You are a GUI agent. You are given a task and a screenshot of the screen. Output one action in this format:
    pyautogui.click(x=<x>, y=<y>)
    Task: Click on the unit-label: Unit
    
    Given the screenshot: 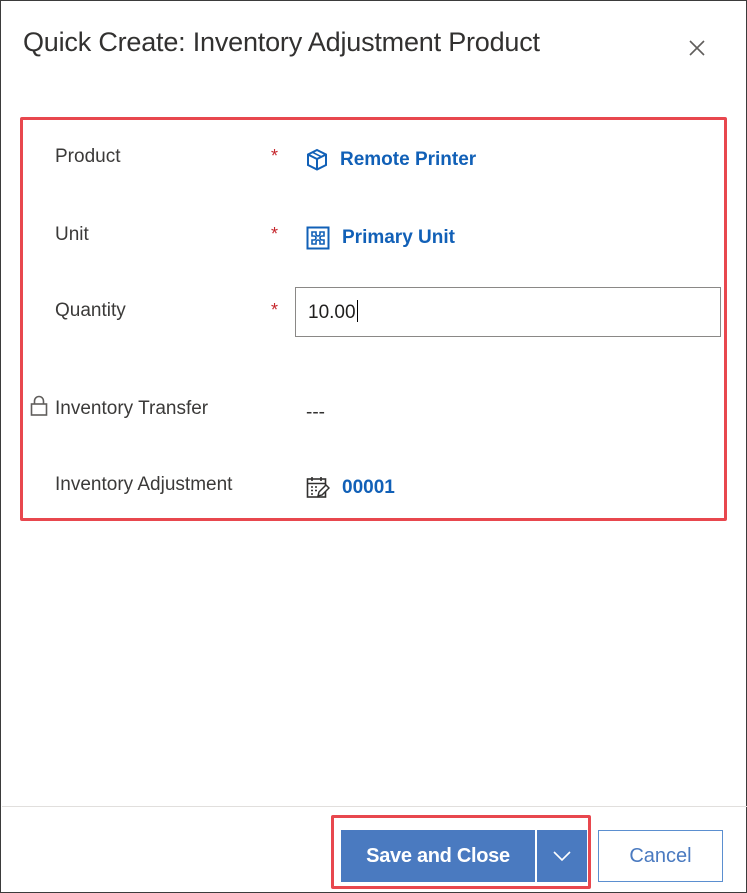 What is the action you would take?
    pyautogui.click(x=72, y=234)
    